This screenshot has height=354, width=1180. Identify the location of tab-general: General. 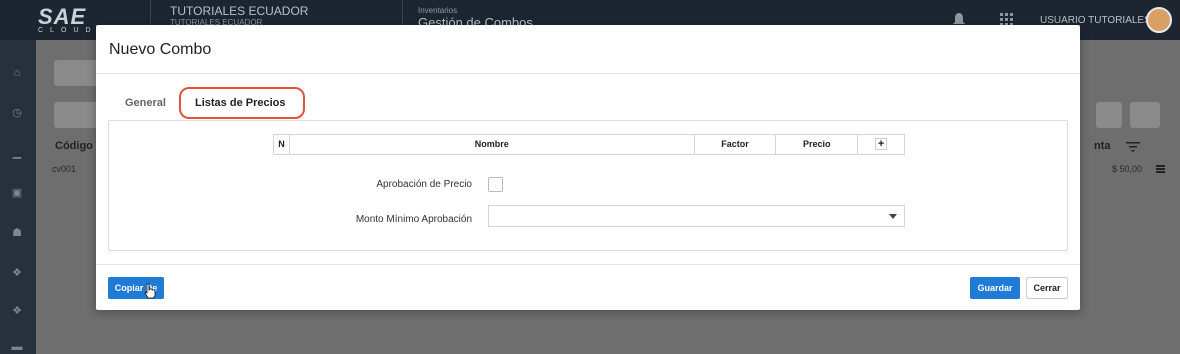
(145, 103).